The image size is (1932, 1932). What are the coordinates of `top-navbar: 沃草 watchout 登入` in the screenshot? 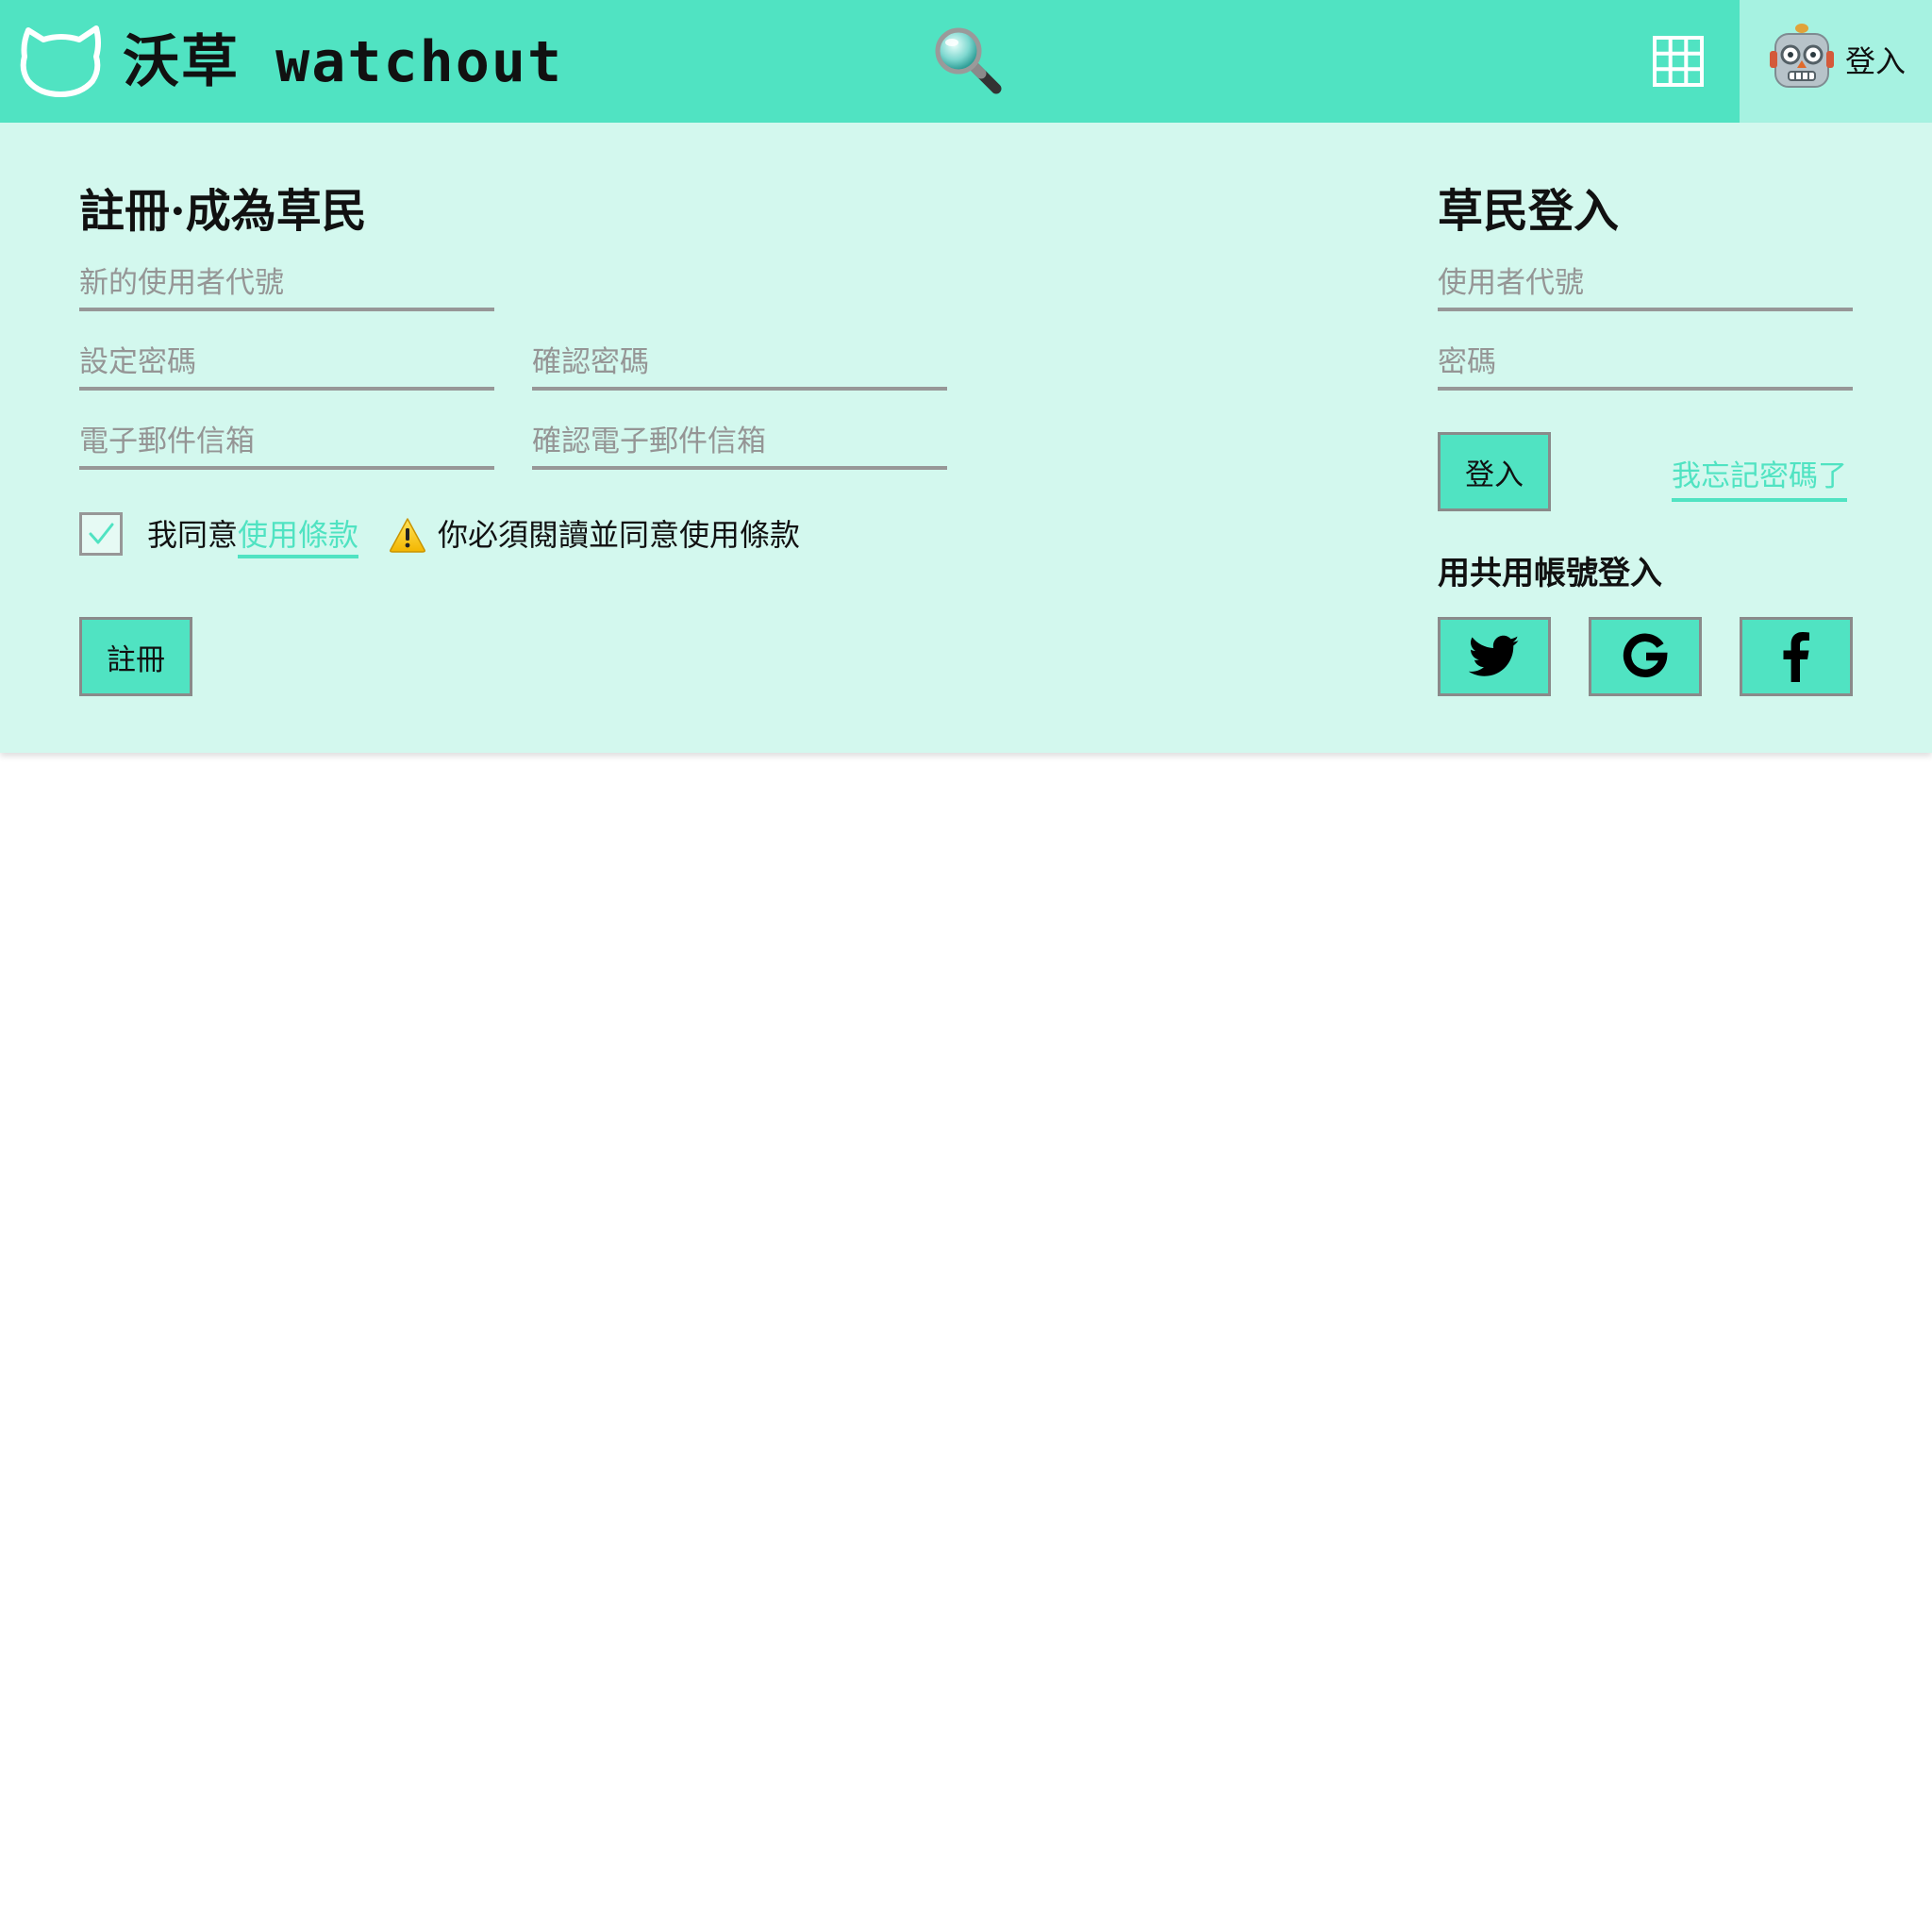 It's located at (966, 62).